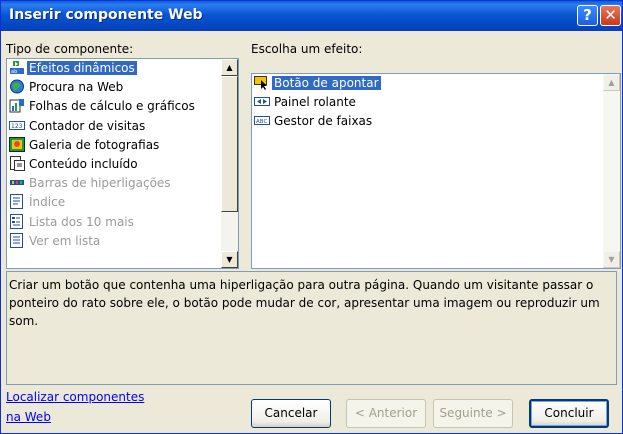 Image resolution: width=623 pixels, height=434 pixels. What do you see at coordinates (75, 397) in the screenshot?
I see `find-components-link-line1: Localizar componentes` at bounding box center [75, 397].